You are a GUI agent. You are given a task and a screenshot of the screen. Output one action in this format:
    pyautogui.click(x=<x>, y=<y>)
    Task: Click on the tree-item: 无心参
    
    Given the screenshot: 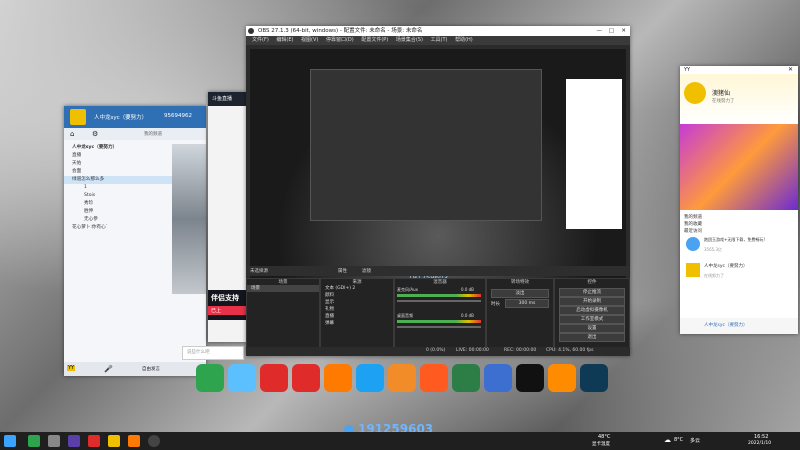 What is the action you would take?
    pyautogui.click(x=119, y=220)
    